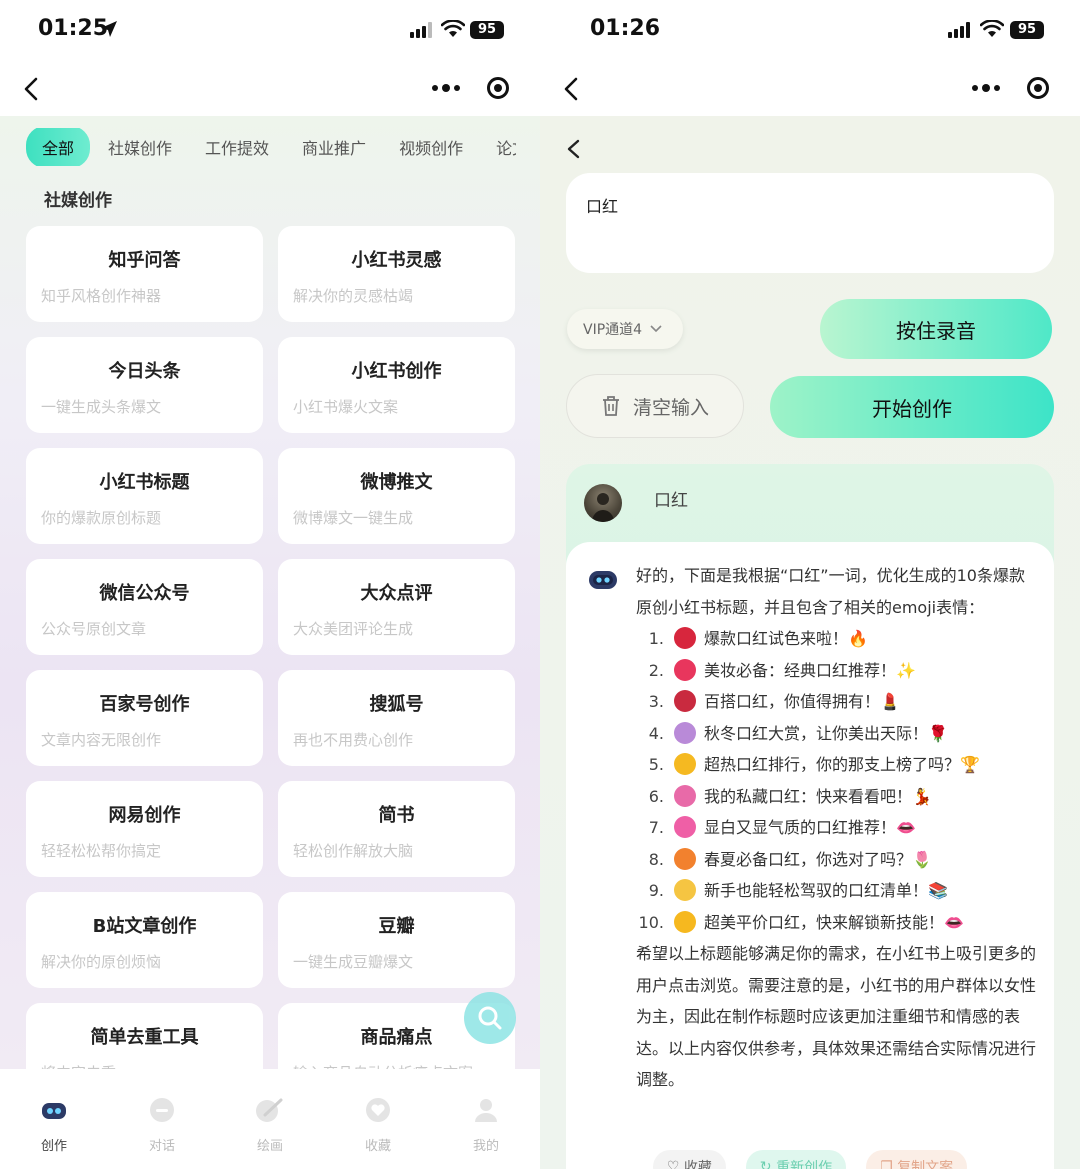 The image size is (1080, 1169). I want to click on card-subtitle: 解决你的原创烦恼, so click(101, 962).